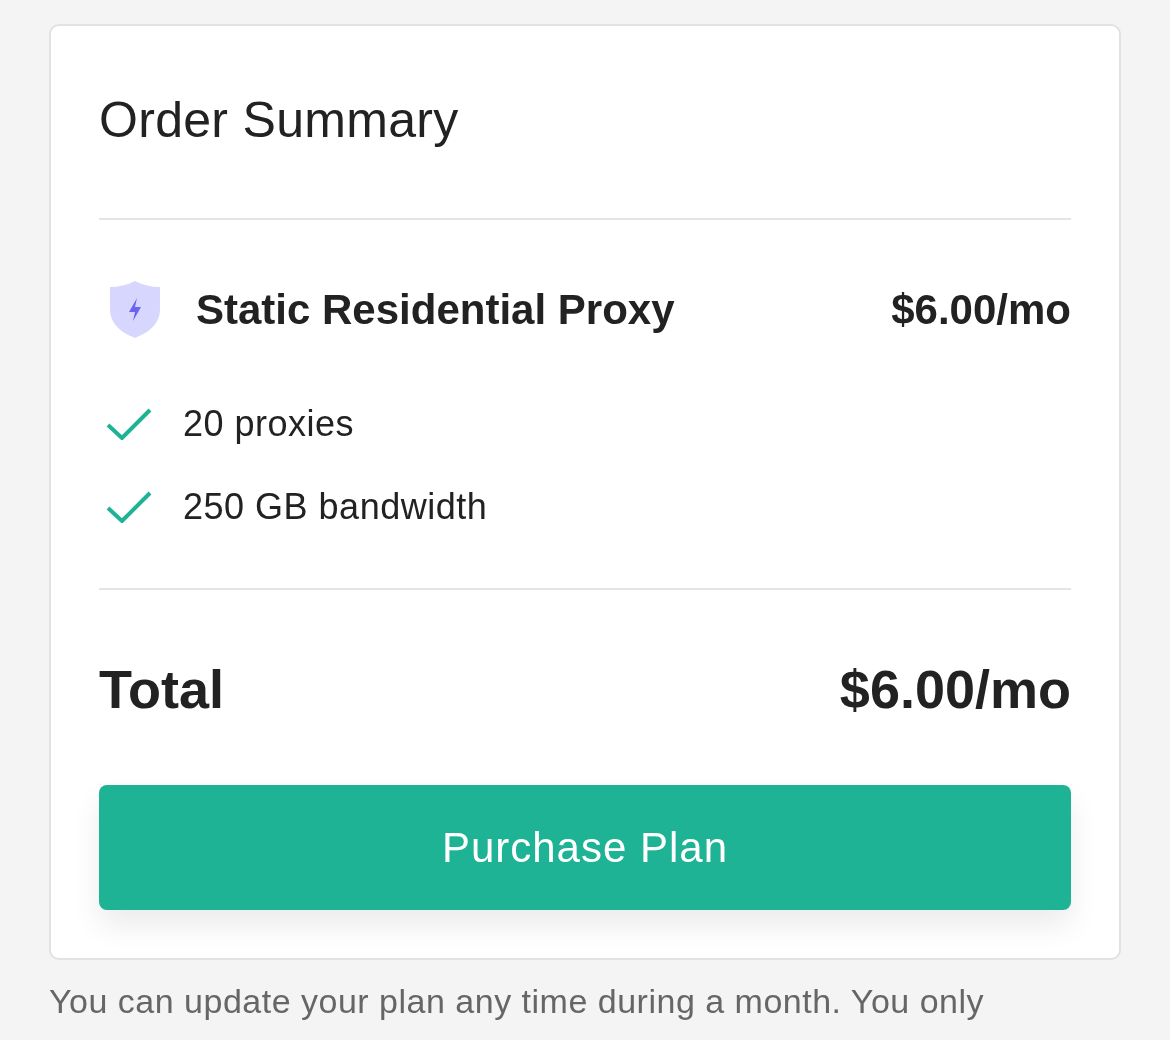 The image size is (1170, 1040). I want to click on shield-lightning-icon, so click(135, 309).